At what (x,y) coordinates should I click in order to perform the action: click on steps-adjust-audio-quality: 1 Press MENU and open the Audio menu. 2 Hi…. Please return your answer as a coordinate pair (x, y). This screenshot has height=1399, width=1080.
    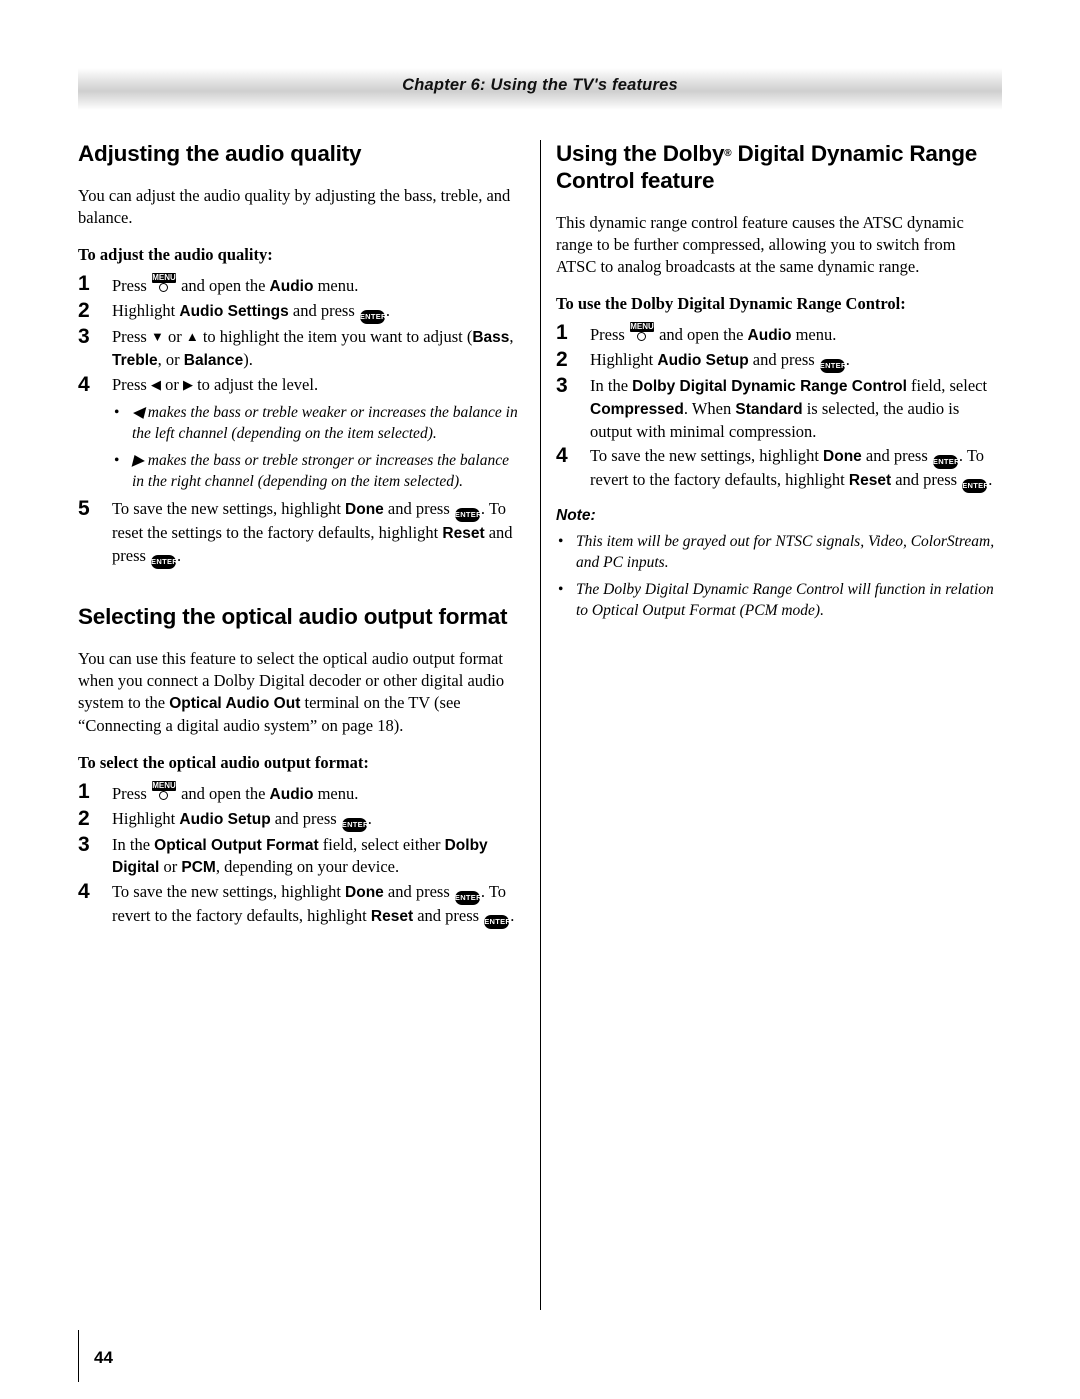
    Looking at the image, I should click on (298, 334).